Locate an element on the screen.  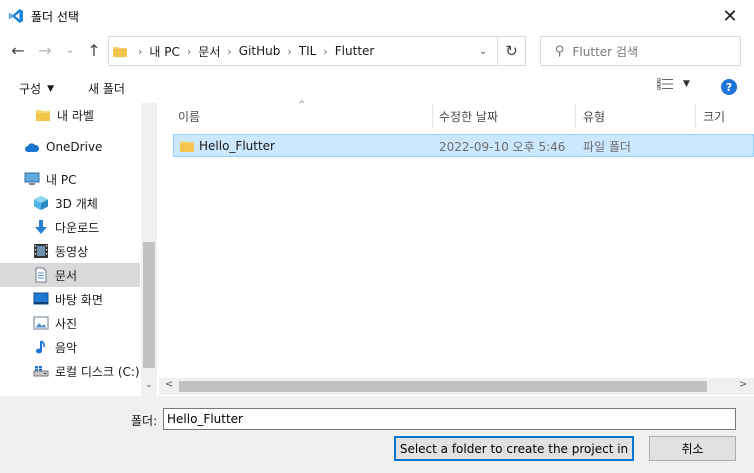
forward-button: → is located at coordinates (45, 50).